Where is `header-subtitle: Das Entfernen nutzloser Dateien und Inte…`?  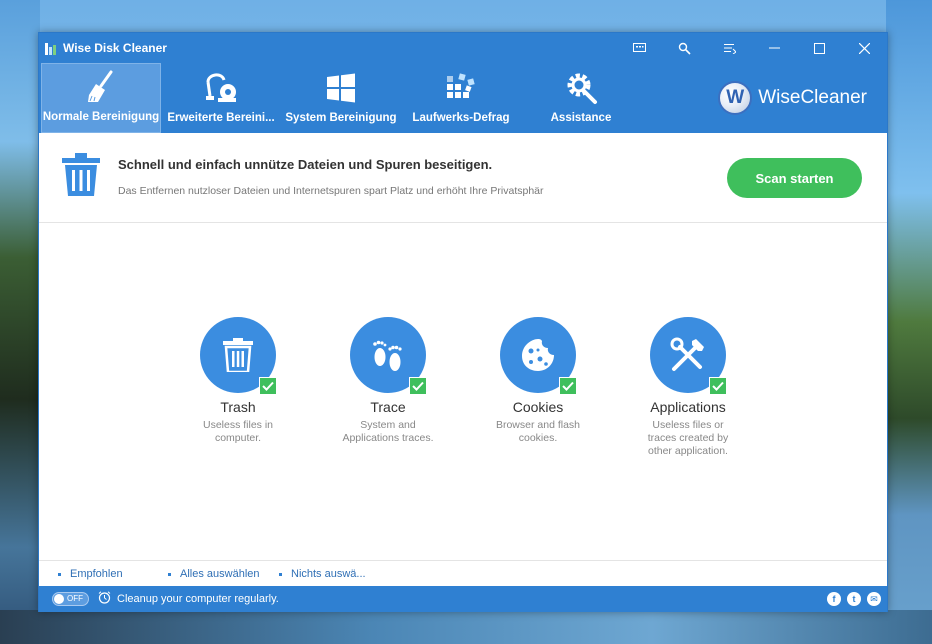
header-subtitle: Das Entfernen nutzloser Dateien und Inte… is located at coordinates (331, 191).